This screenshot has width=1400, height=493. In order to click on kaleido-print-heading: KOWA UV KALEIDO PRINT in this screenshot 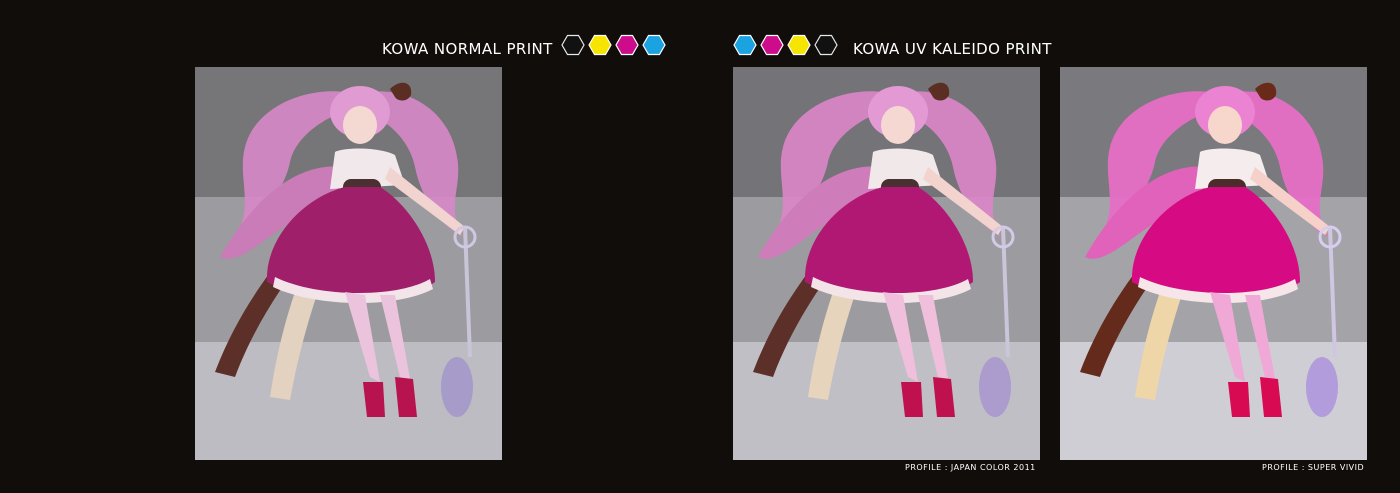, I will do `click(952, 49)`.